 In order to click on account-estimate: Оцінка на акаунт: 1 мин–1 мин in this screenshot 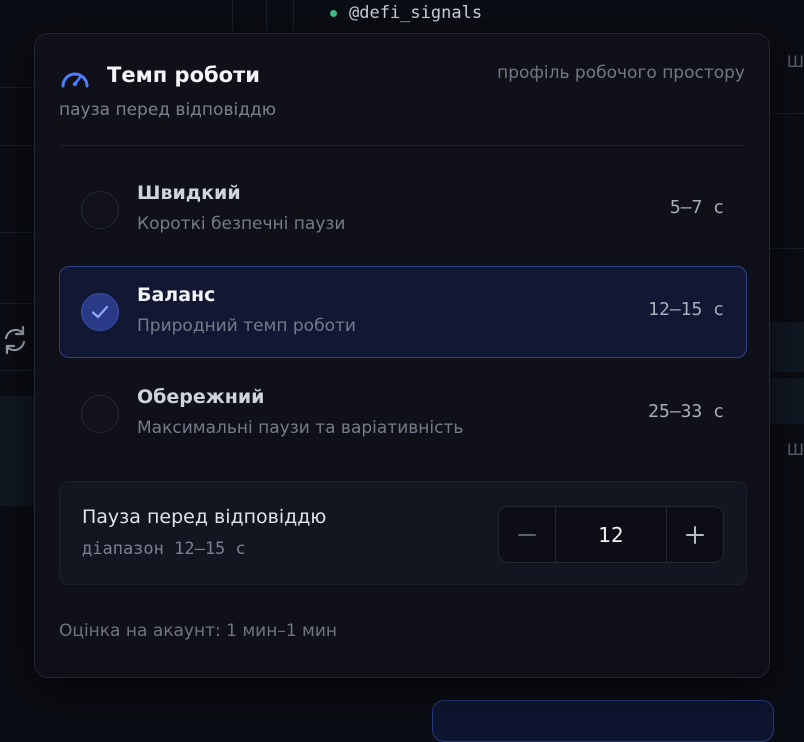, I will do `click(198, 631)`.